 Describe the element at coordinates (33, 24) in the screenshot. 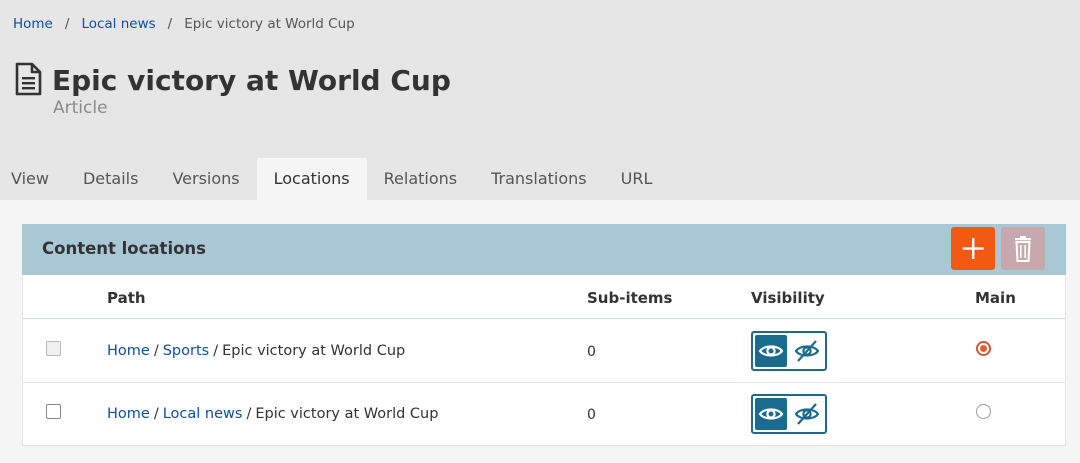

I see `breadcrumb-home: Home` at that location.